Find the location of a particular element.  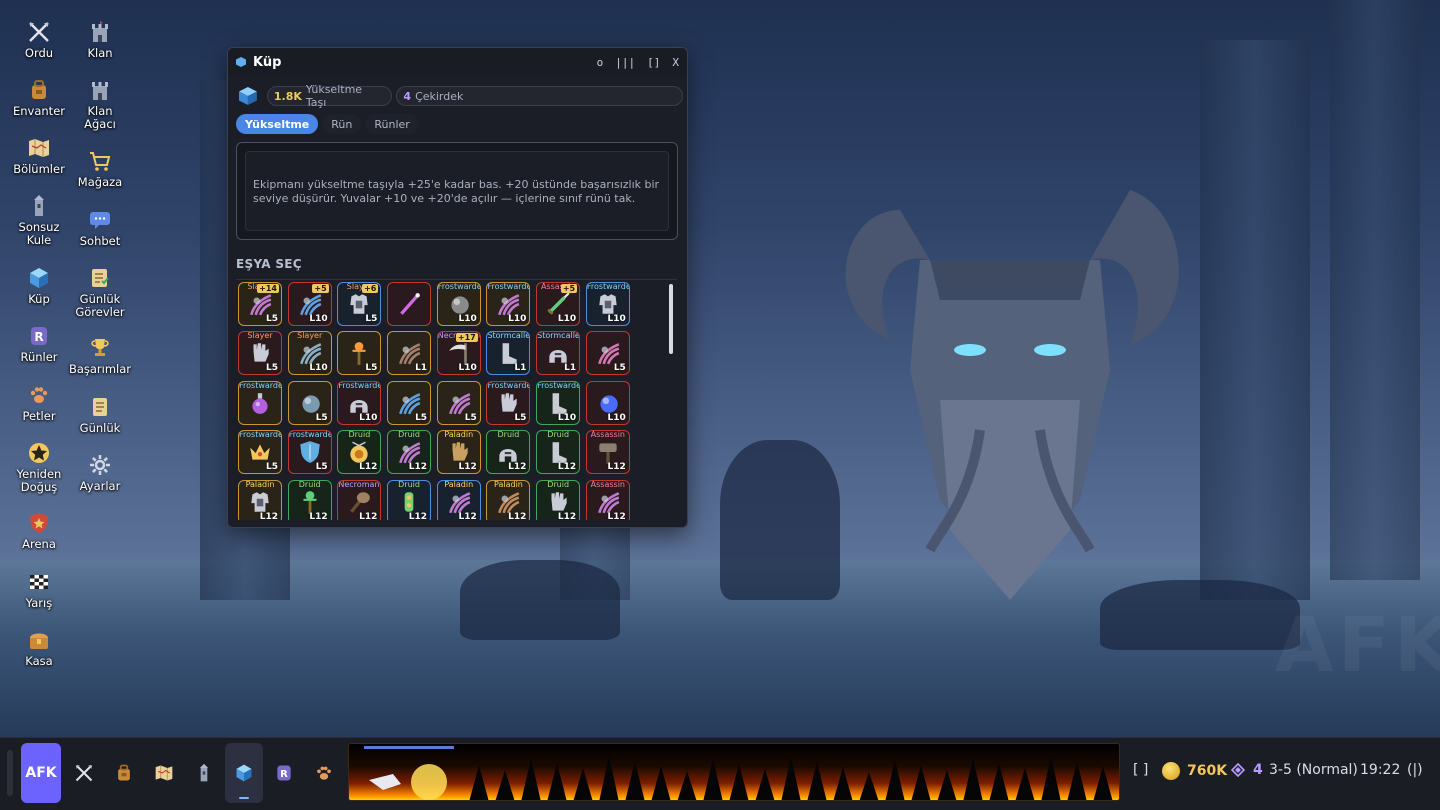

taskbar-app-petler is located at coordinates (324, 773).